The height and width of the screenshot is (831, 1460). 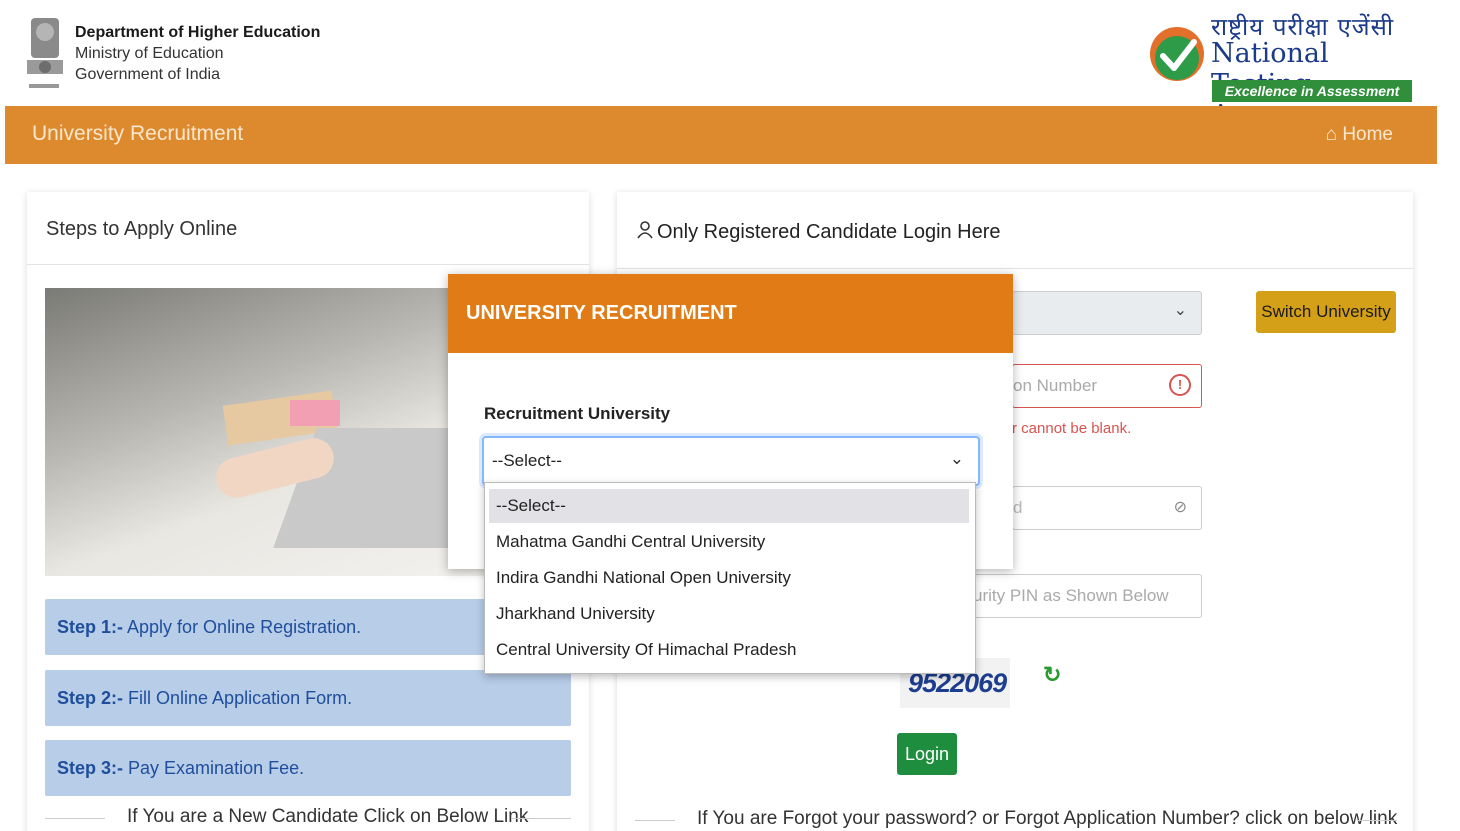 I want to click on dropdown-option: Mahatma Gandhi Central University, so click(x=729, y=542).